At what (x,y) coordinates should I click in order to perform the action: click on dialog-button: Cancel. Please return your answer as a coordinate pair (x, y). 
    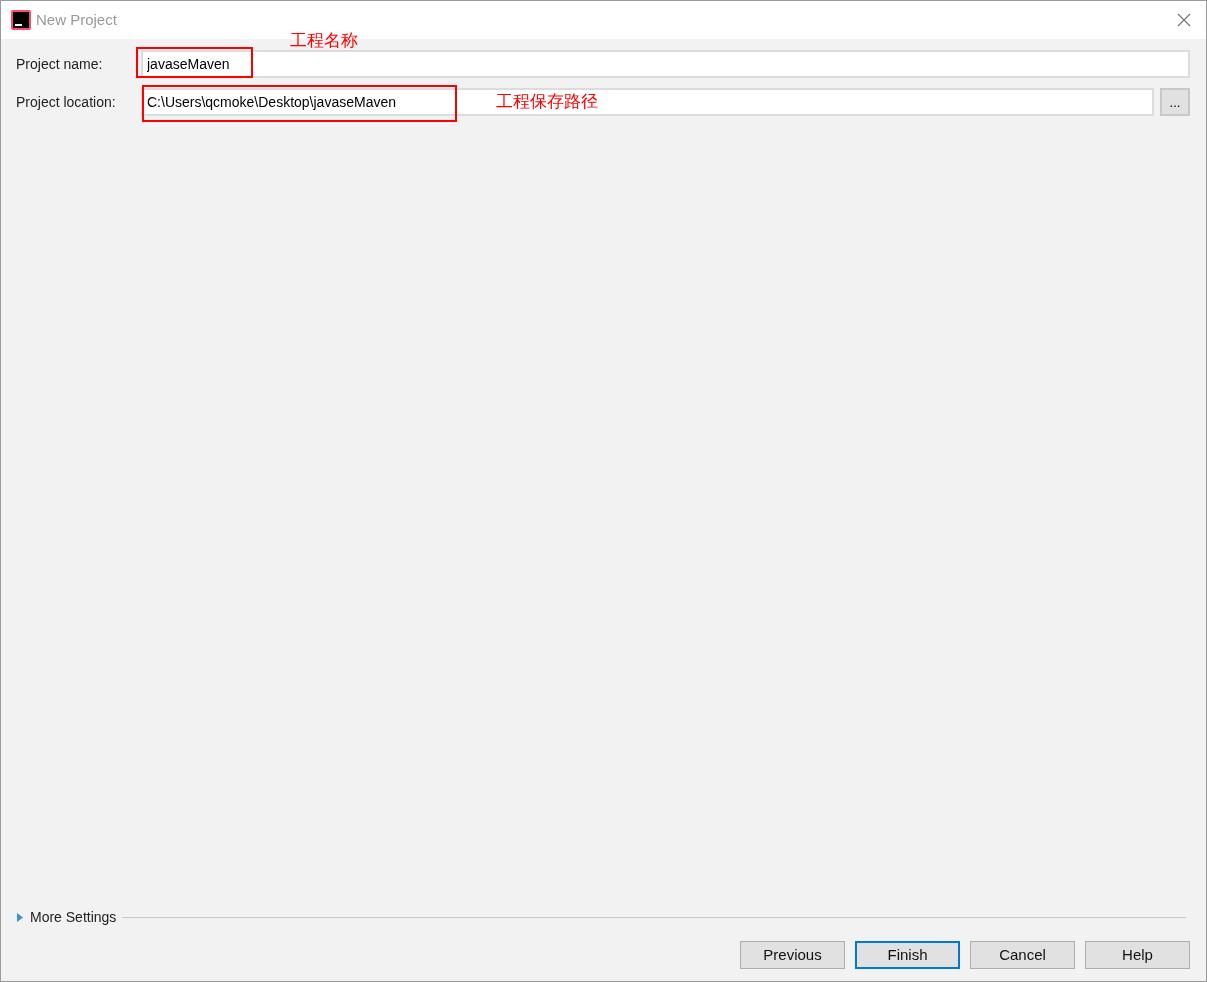
    Looking at the image, I should click on (1022, 955).